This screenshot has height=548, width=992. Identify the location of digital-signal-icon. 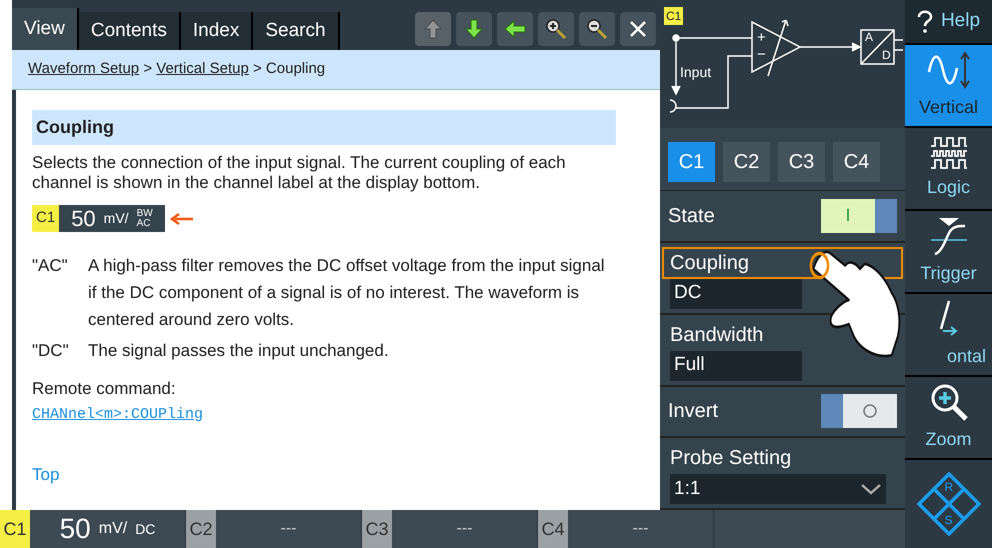
(948, 153).